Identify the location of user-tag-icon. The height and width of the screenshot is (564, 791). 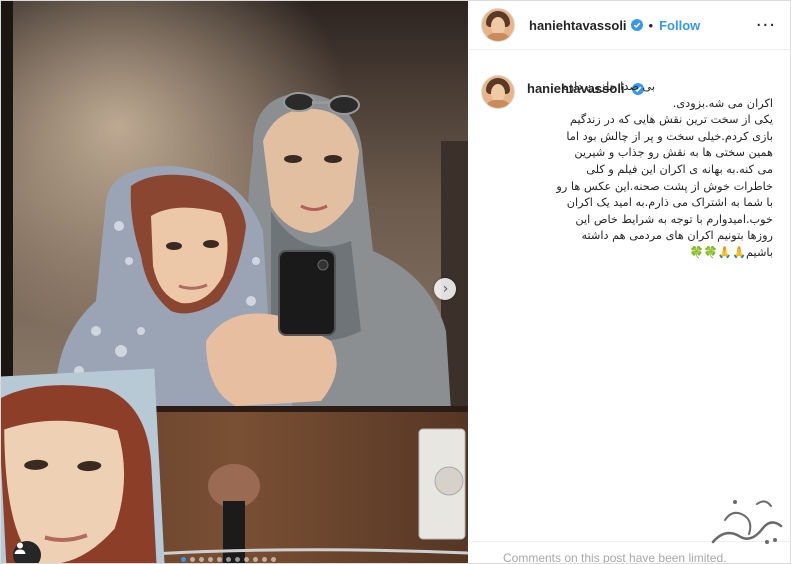
(20, 548).